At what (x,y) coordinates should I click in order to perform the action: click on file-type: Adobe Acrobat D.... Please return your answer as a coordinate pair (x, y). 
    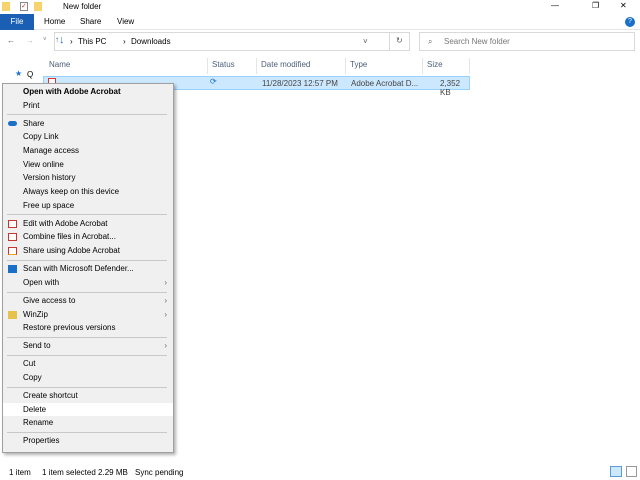
    Looking at the image, I should click on (385, 83).